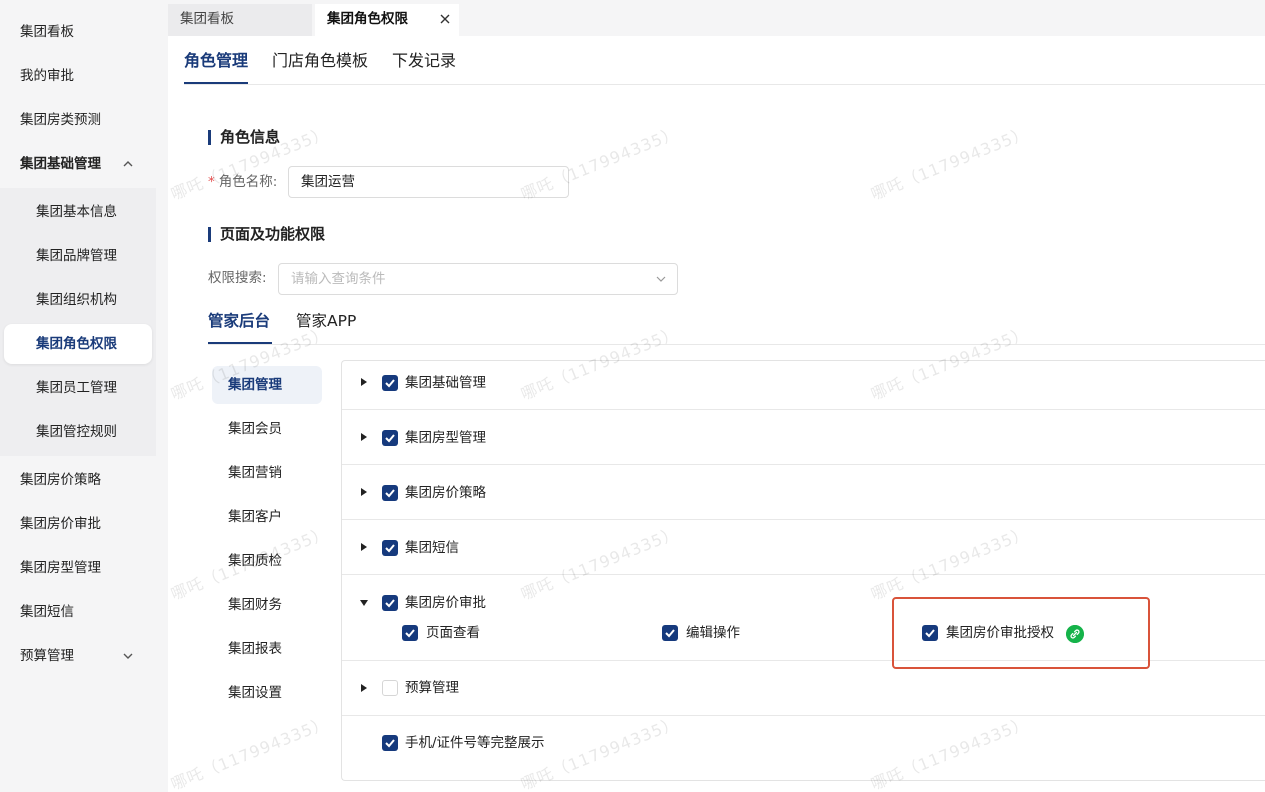 This screenshot has width=1265, height=792. What do you see at coordinates (255, 649) in the screenshot?
I see `module-group-report: 集团报表` at bounding box center [255, 649].